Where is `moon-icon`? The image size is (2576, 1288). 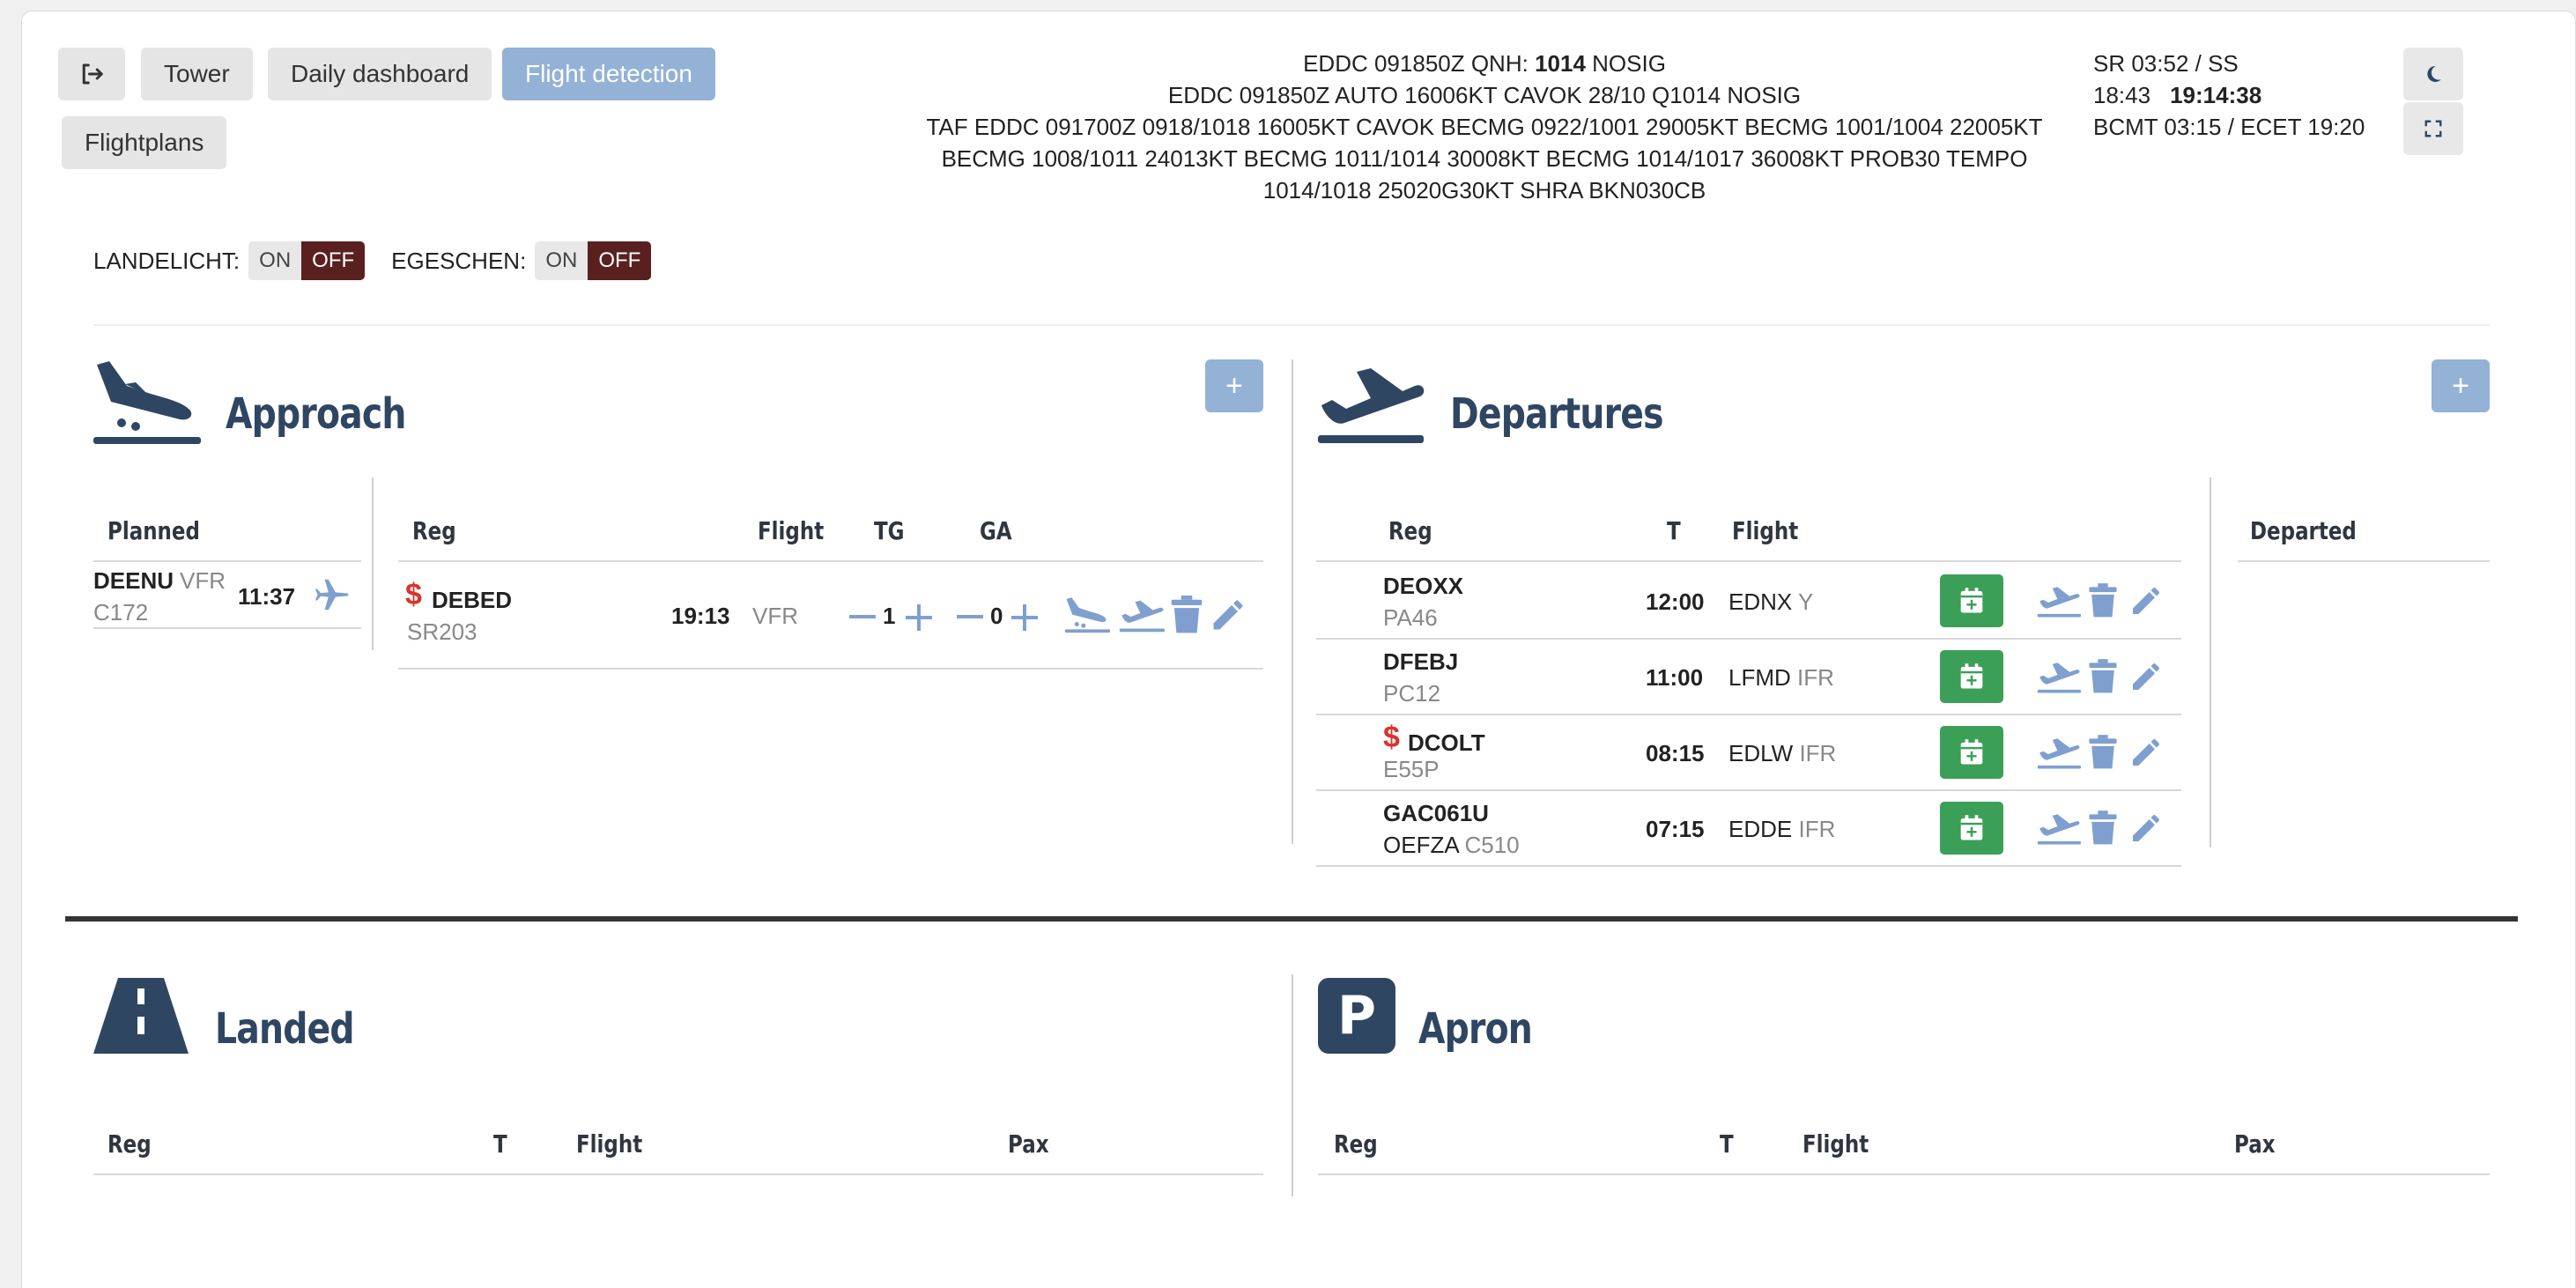 moon-icon is located at coordinates (2434, 74).